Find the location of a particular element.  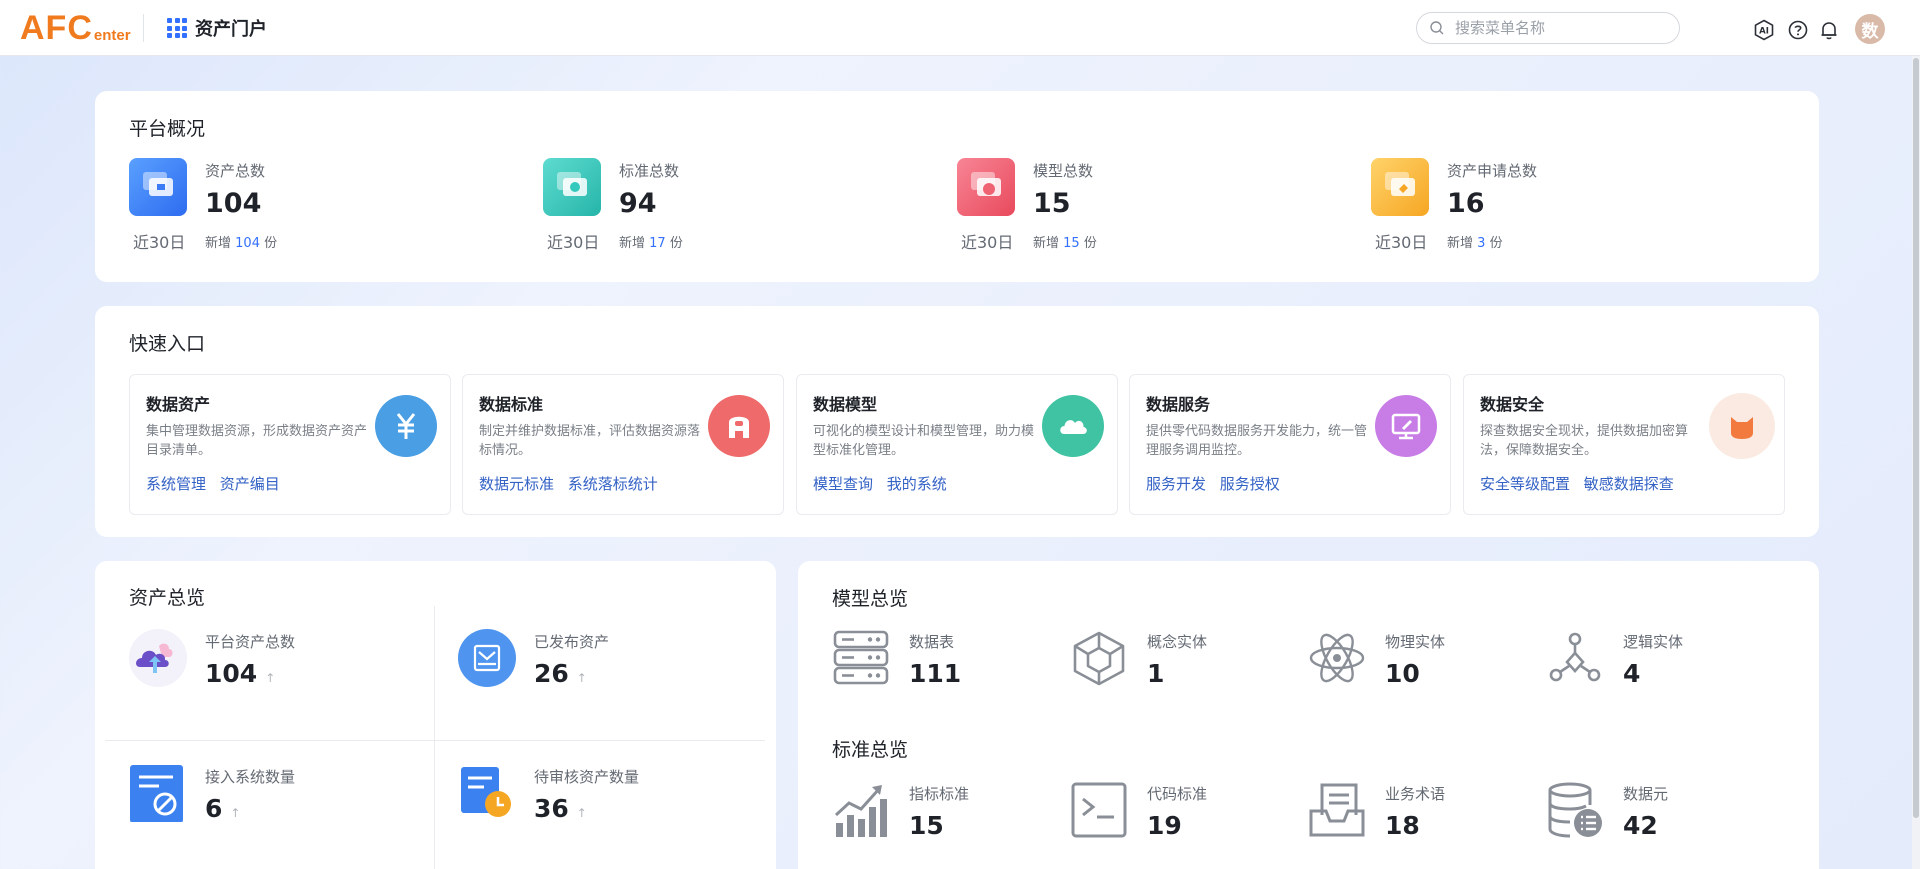

quick-entry-links: 数据元标准 系统落标统计 is located at coordinates (573, 483).